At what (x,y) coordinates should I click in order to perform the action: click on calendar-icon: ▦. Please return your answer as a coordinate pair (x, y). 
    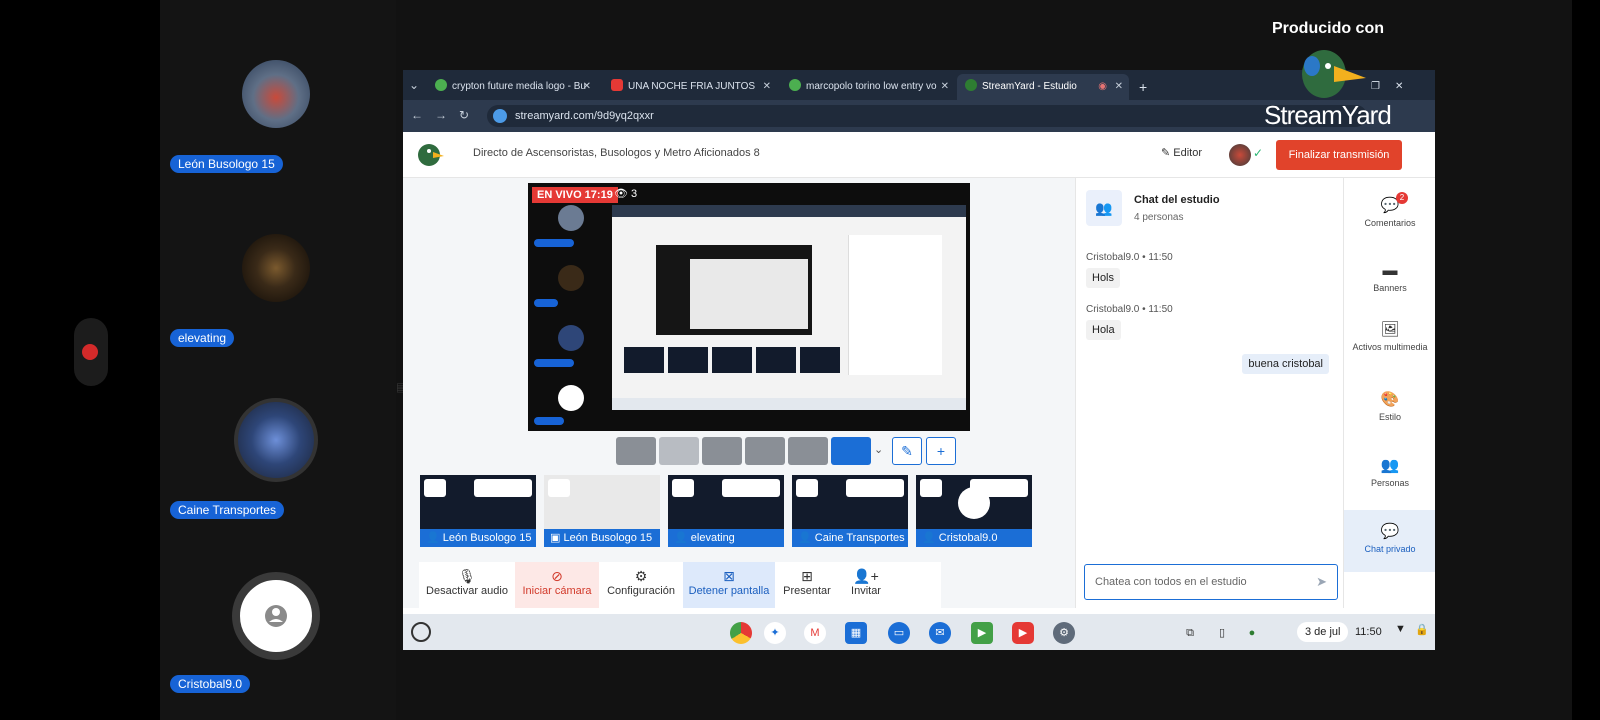
    Looking at the image, I should click on (856, 633).